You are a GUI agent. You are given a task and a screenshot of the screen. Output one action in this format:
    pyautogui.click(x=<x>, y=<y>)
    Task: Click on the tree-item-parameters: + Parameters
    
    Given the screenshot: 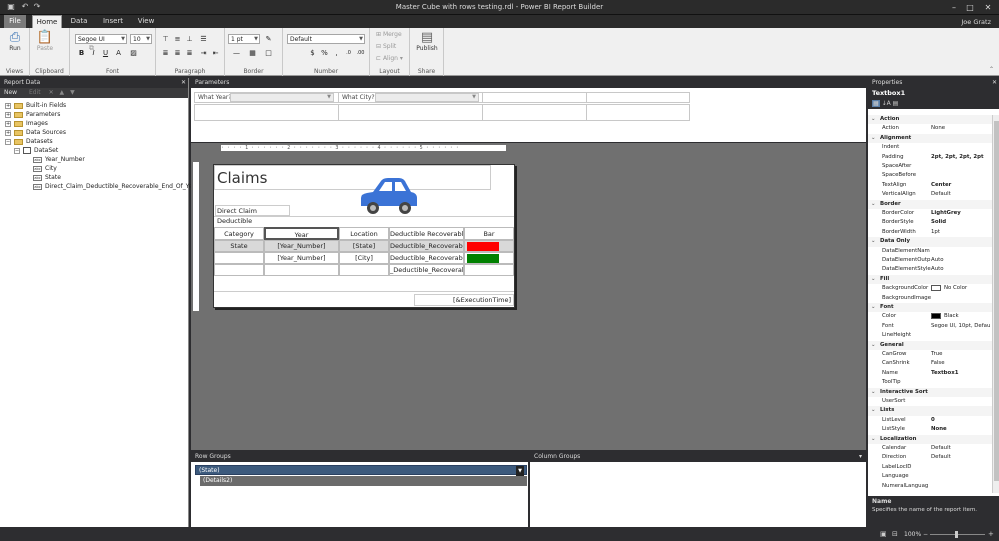 What is the action you would take?
    pyautogui.click(x=32, y=114)
    